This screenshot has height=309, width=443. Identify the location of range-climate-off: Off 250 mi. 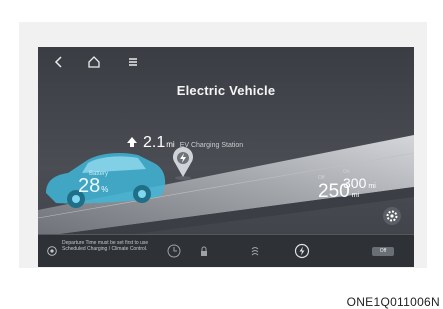
(338, 189).